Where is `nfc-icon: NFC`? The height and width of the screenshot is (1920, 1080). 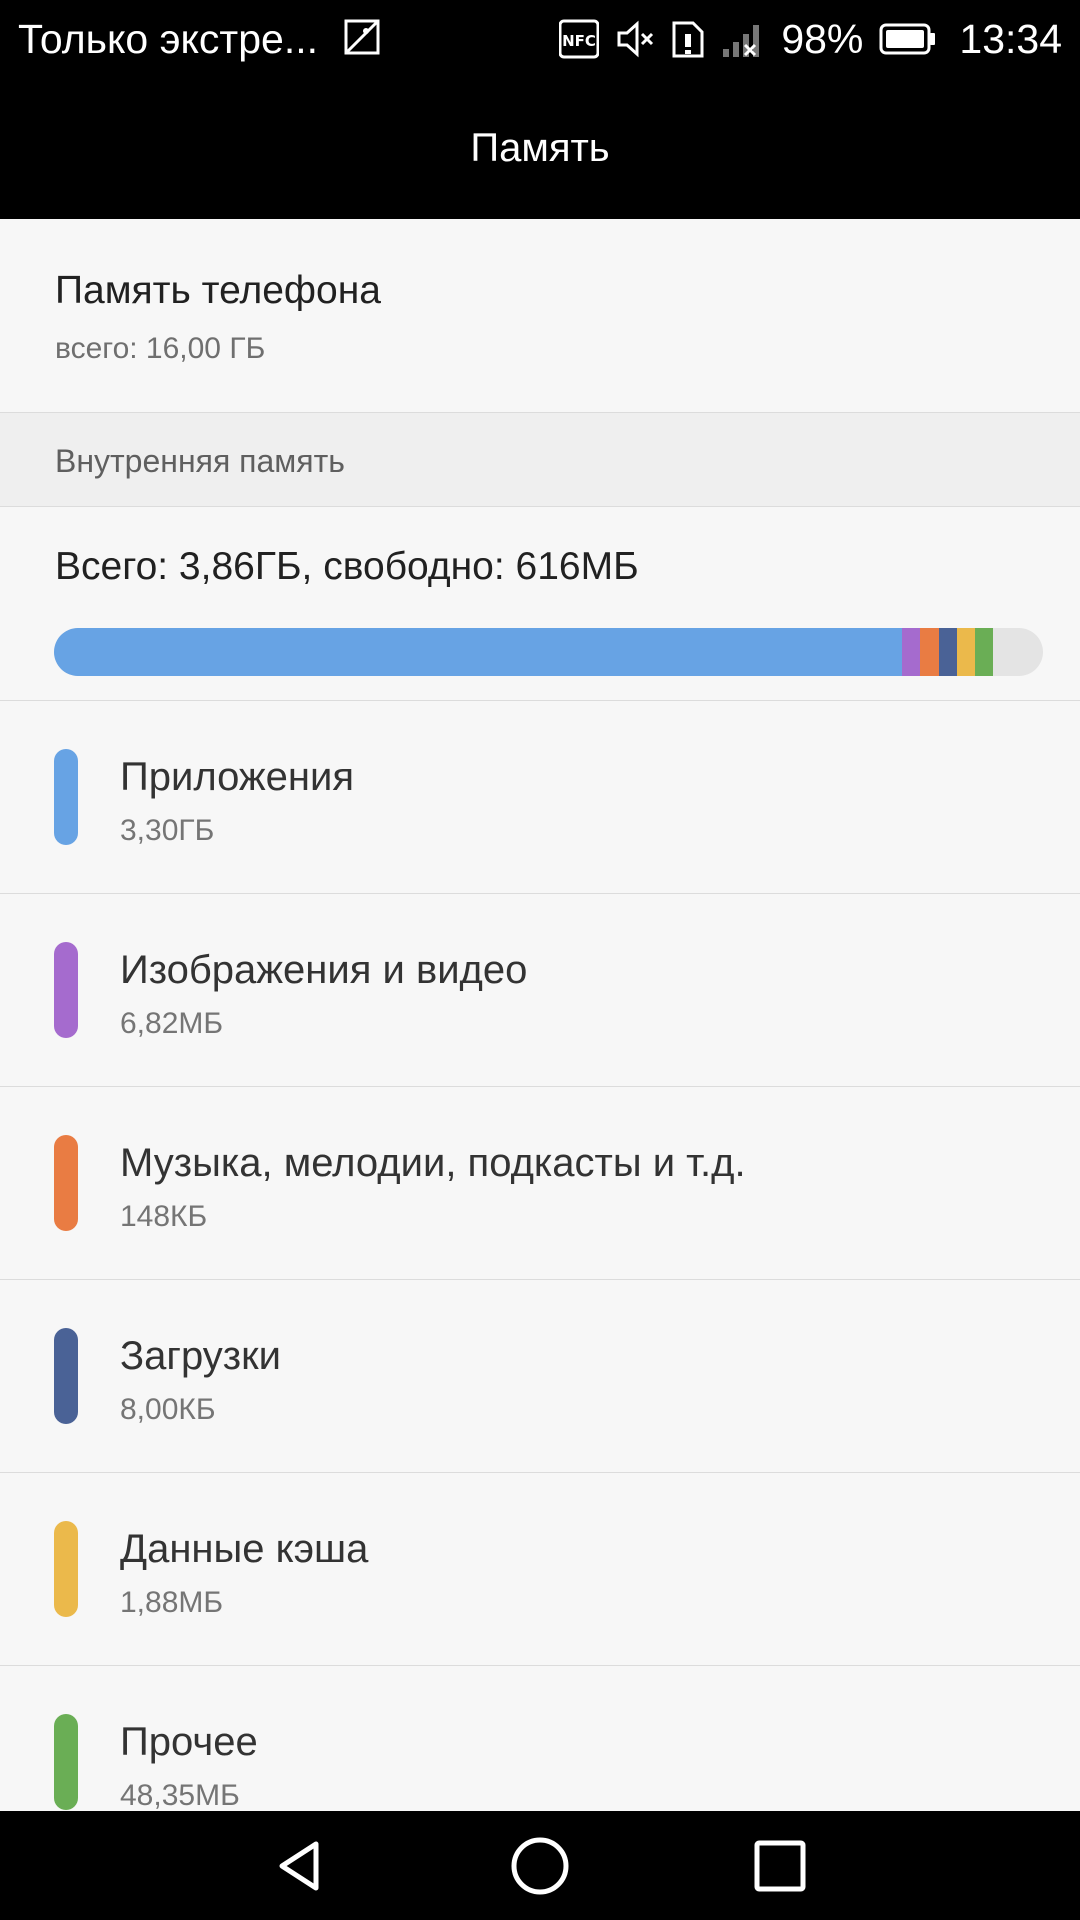 nfc-icon: NFC is located at coordinates (579, 39).